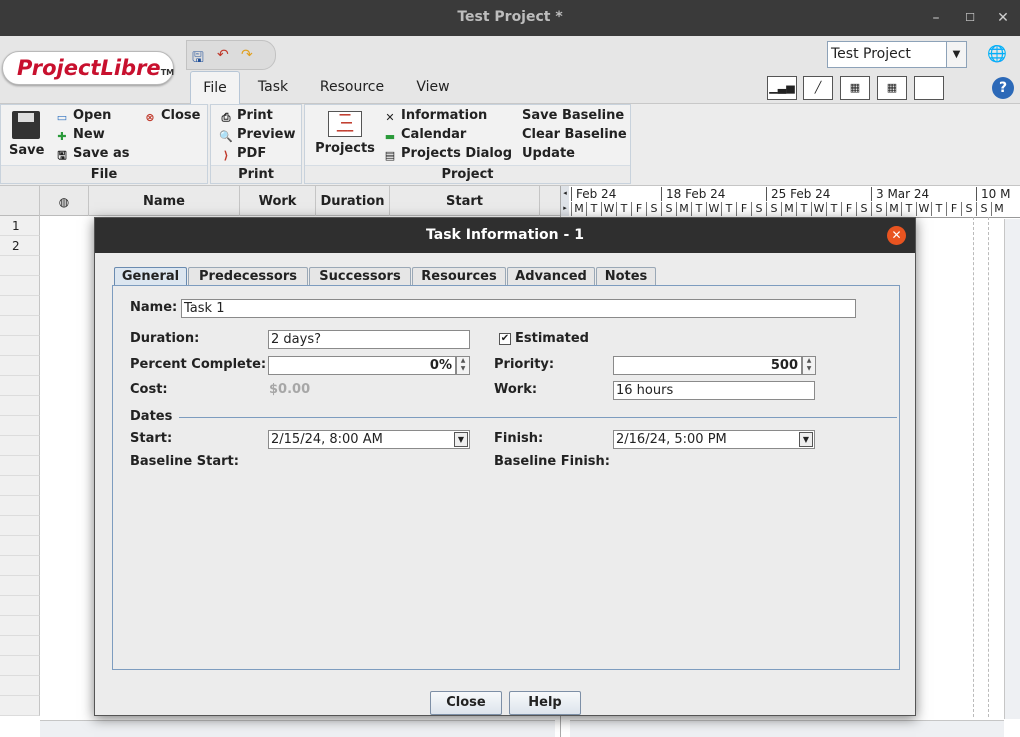 The image size is (1020, 737). I want to click on priority-stepper: ▲ ▼, so click(809, 365).